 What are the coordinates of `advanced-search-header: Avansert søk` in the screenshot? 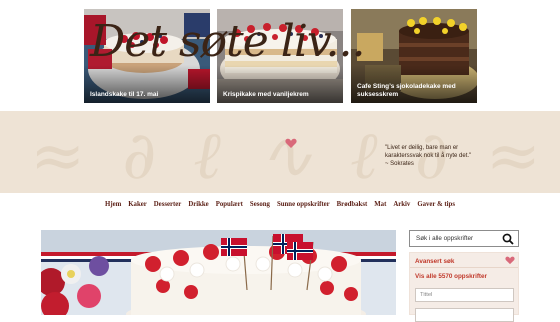 It's located at (464, 261).